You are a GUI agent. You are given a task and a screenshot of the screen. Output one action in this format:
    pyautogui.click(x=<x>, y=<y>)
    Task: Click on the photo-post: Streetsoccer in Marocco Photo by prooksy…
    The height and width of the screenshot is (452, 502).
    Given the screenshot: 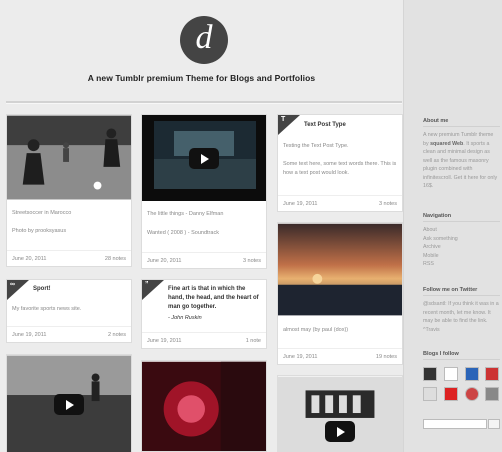 What is the action you would take?
    pyautogui.click(x=69, y=190)
    